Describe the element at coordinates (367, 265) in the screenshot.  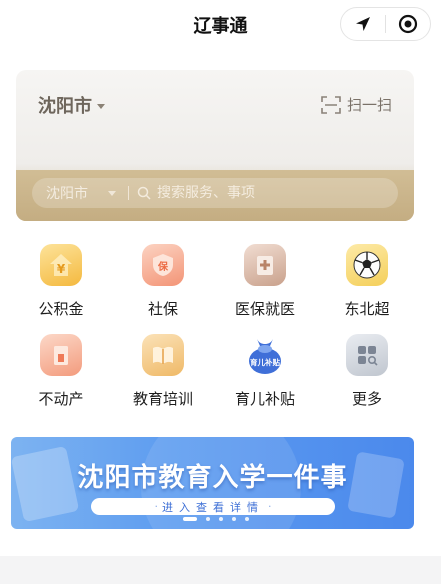
I see `soccer-ball-icon` at that location.